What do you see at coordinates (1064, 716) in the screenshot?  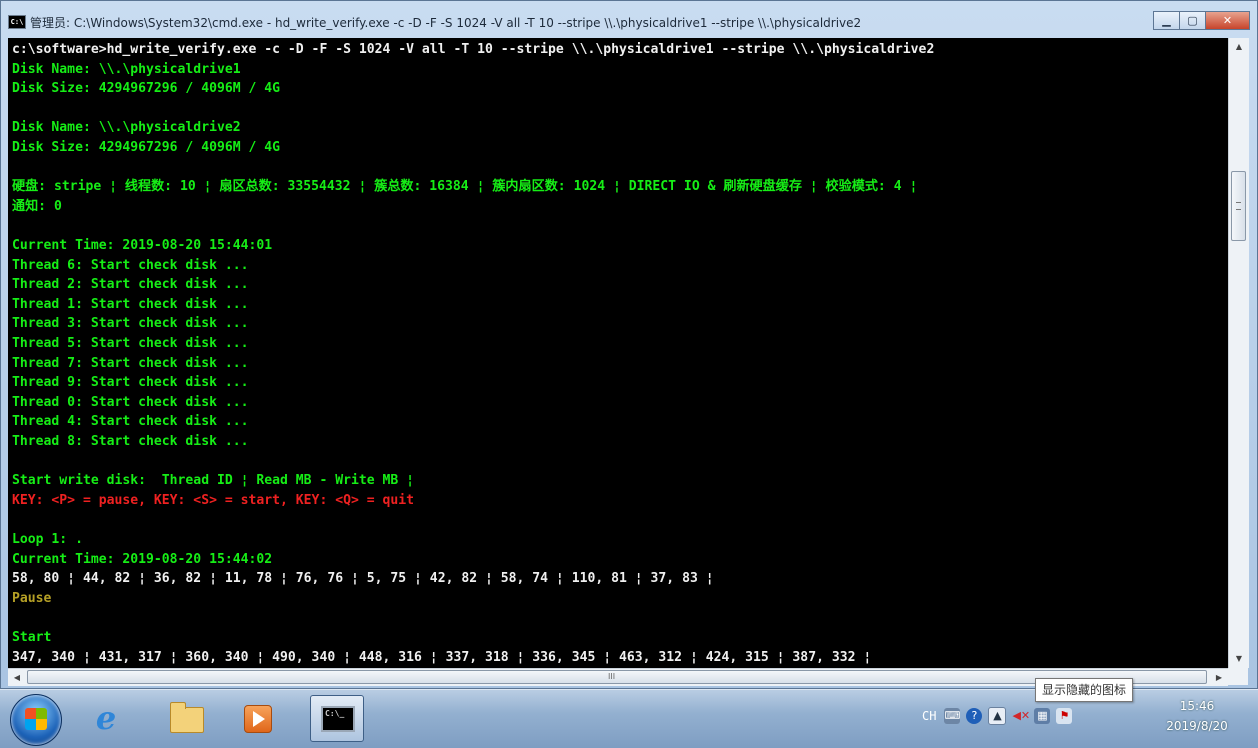 I see `action-center-icon: ⚑` at bounding box center [1064, 716].